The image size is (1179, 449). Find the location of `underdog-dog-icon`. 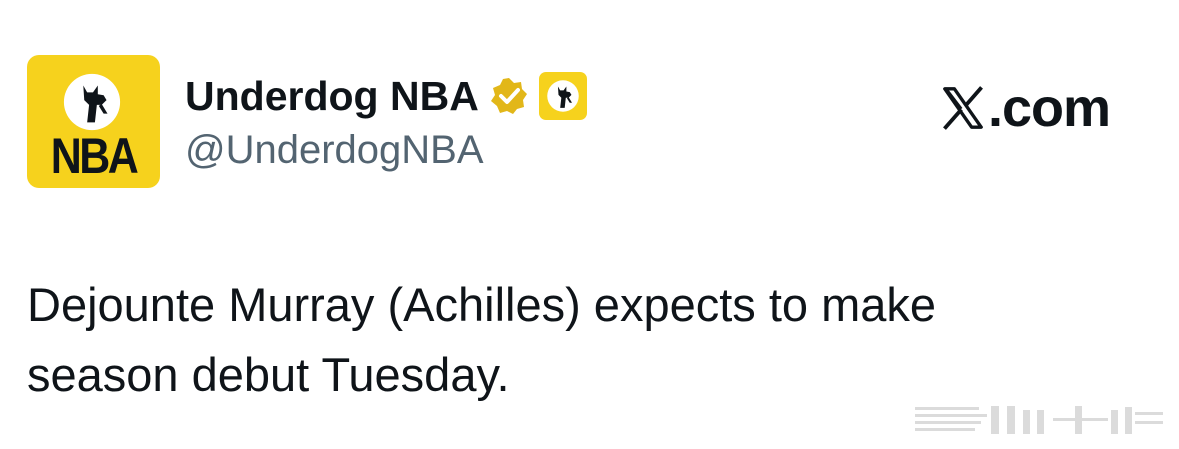

underdog-dog-icon is located at coordinates (563, 96).